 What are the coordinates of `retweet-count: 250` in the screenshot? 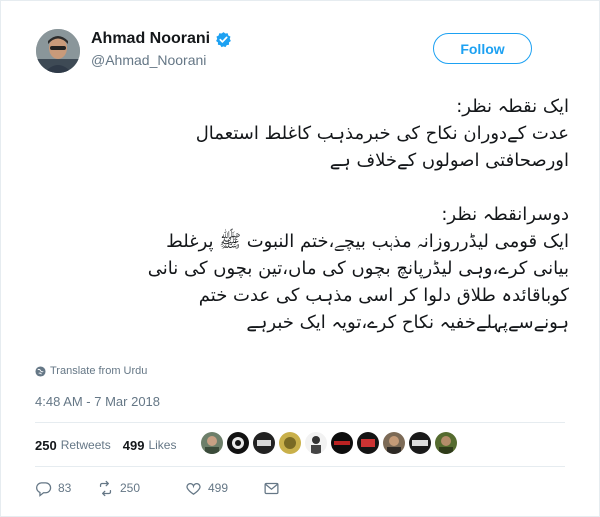 It's located at (130, 488).